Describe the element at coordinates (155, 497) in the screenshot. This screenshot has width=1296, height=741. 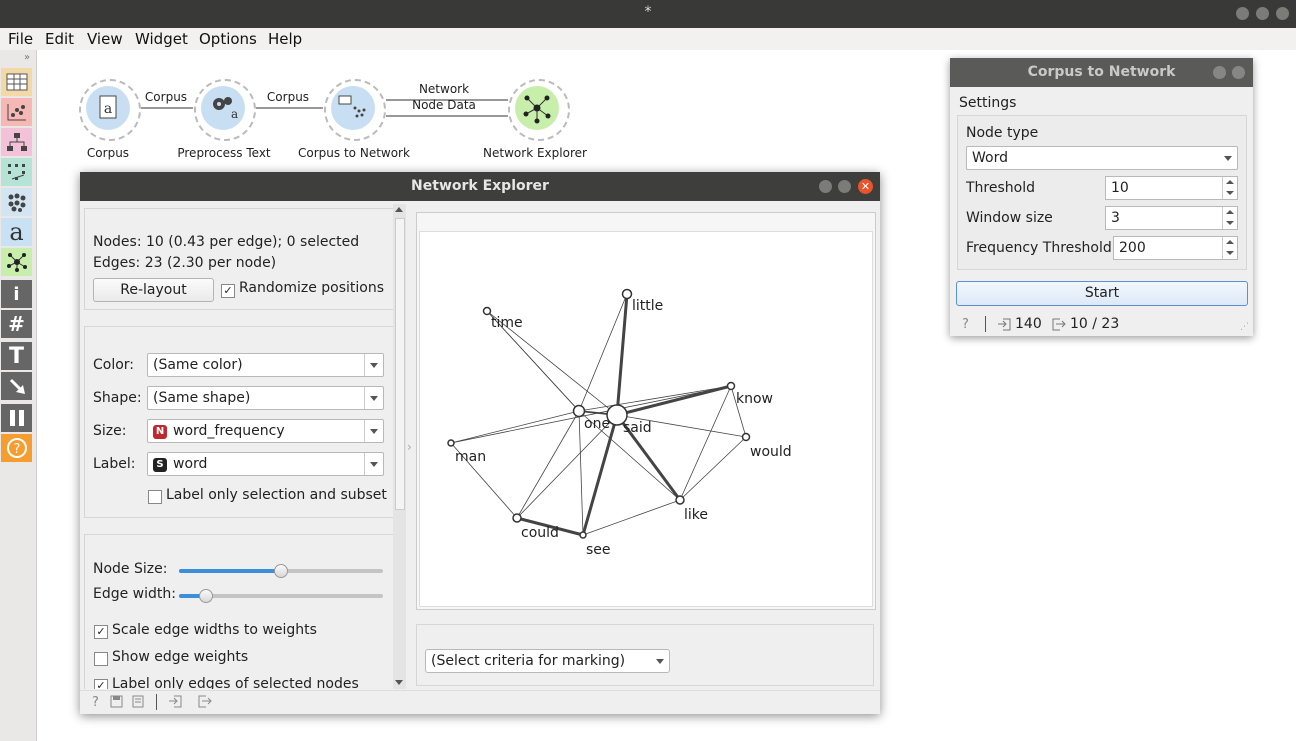
I see `label-only-selection-checkbox` at that location.